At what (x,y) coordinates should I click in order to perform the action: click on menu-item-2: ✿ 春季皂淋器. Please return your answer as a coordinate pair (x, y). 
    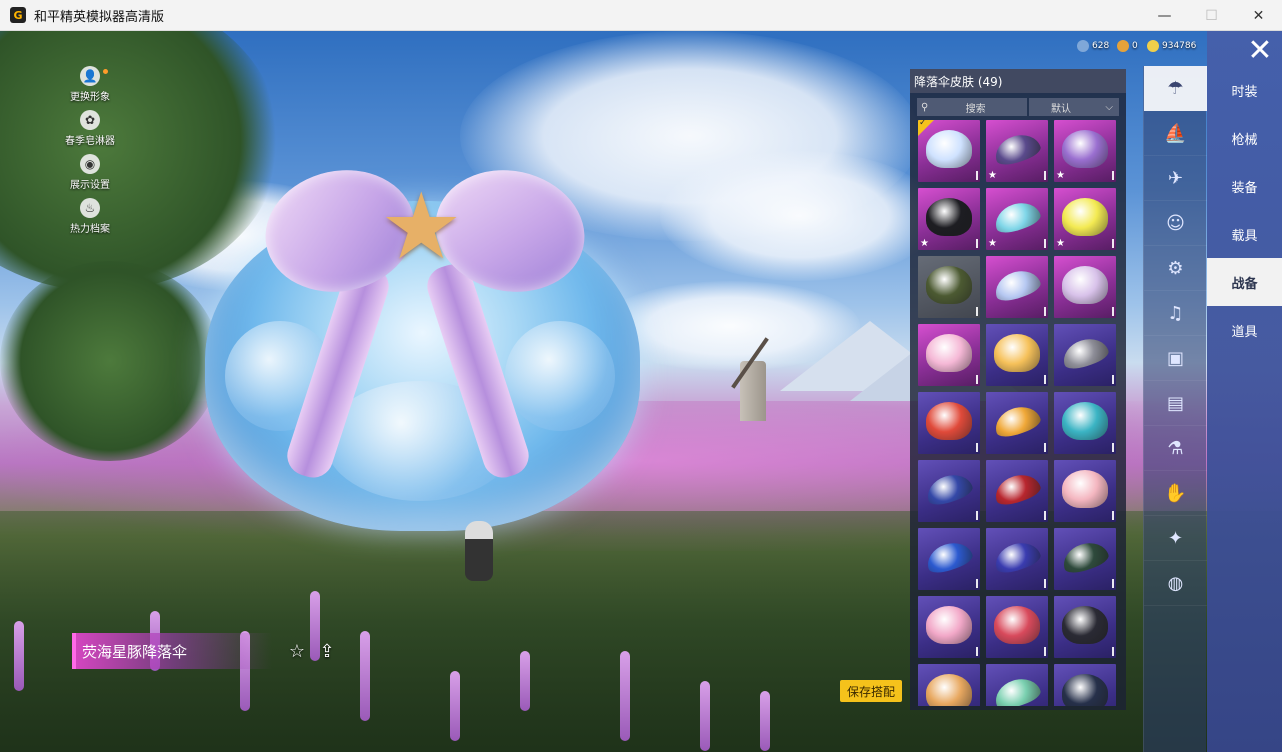
    Looking at the image, I should click on (90, 132).